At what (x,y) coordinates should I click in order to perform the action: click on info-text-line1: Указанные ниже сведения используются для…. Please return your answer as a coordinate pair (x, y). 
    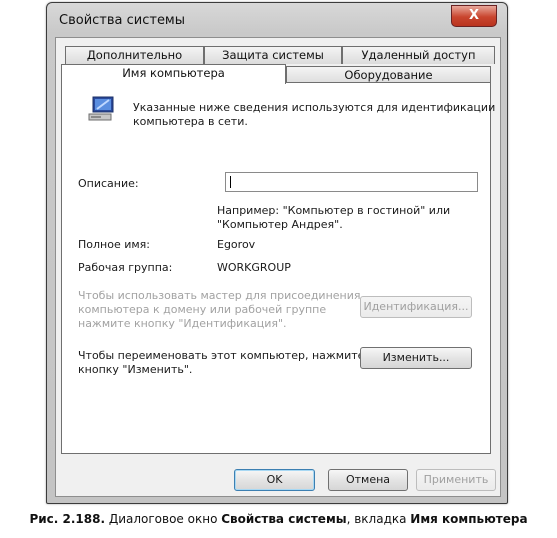
    Looking at the image, I should click on (314, 107).